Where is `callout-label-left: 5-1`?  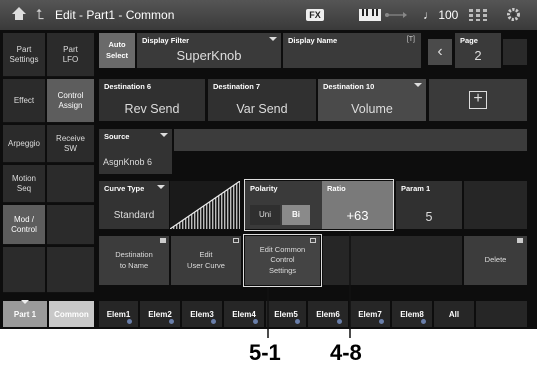 callout-label-left: 5-1 is located at coordinates (265, 352).